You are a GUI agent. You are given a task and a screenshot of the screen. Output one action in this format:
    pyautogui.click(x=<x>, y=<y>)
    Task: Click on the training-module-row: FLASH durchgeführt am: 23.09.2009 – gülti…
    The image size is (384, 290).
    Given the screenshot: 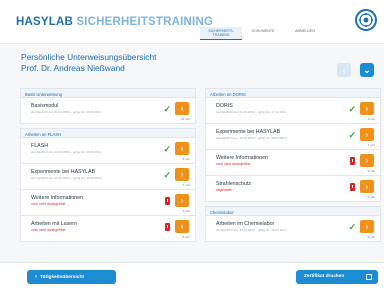 What is the action you would take?
    pyautogui.click(x=108, y=151)
    